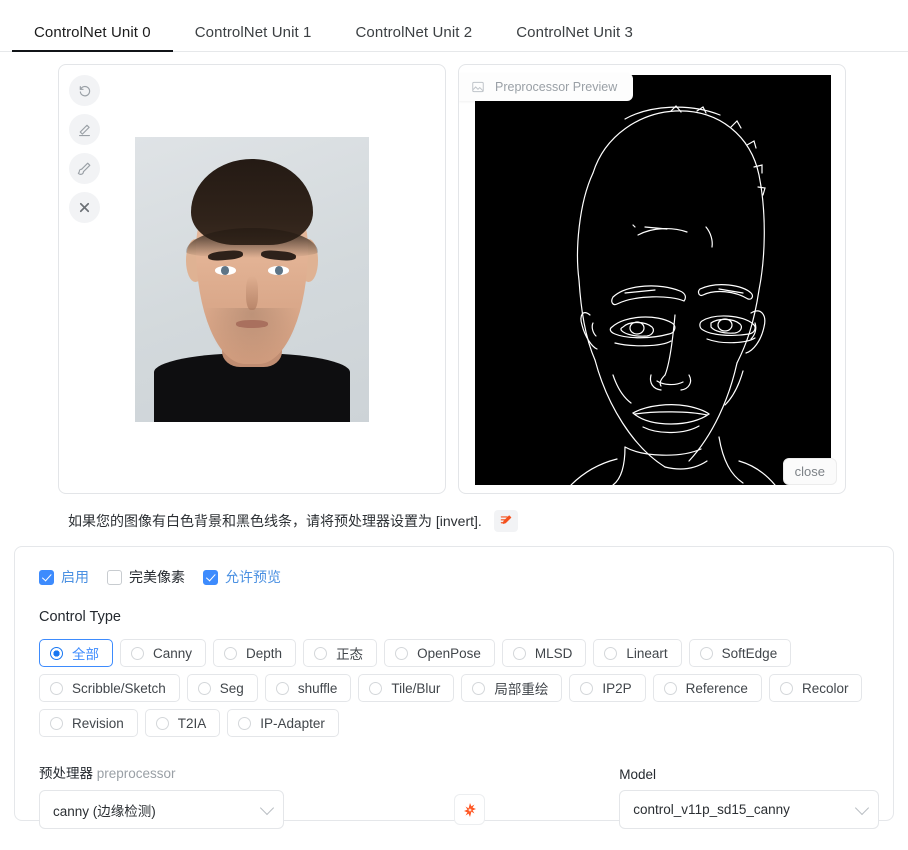  I want to click on model-select: control_v11p_sd15_canny, so click(749, 809).